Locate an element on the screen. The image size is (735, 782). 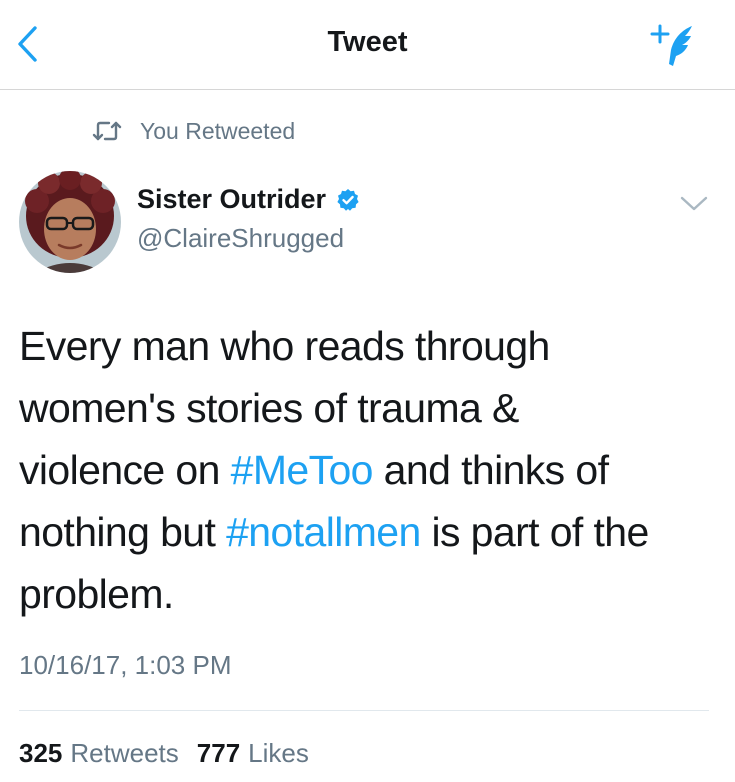
retweeted-label: You Retweeted is located at coordinates (218, 130).